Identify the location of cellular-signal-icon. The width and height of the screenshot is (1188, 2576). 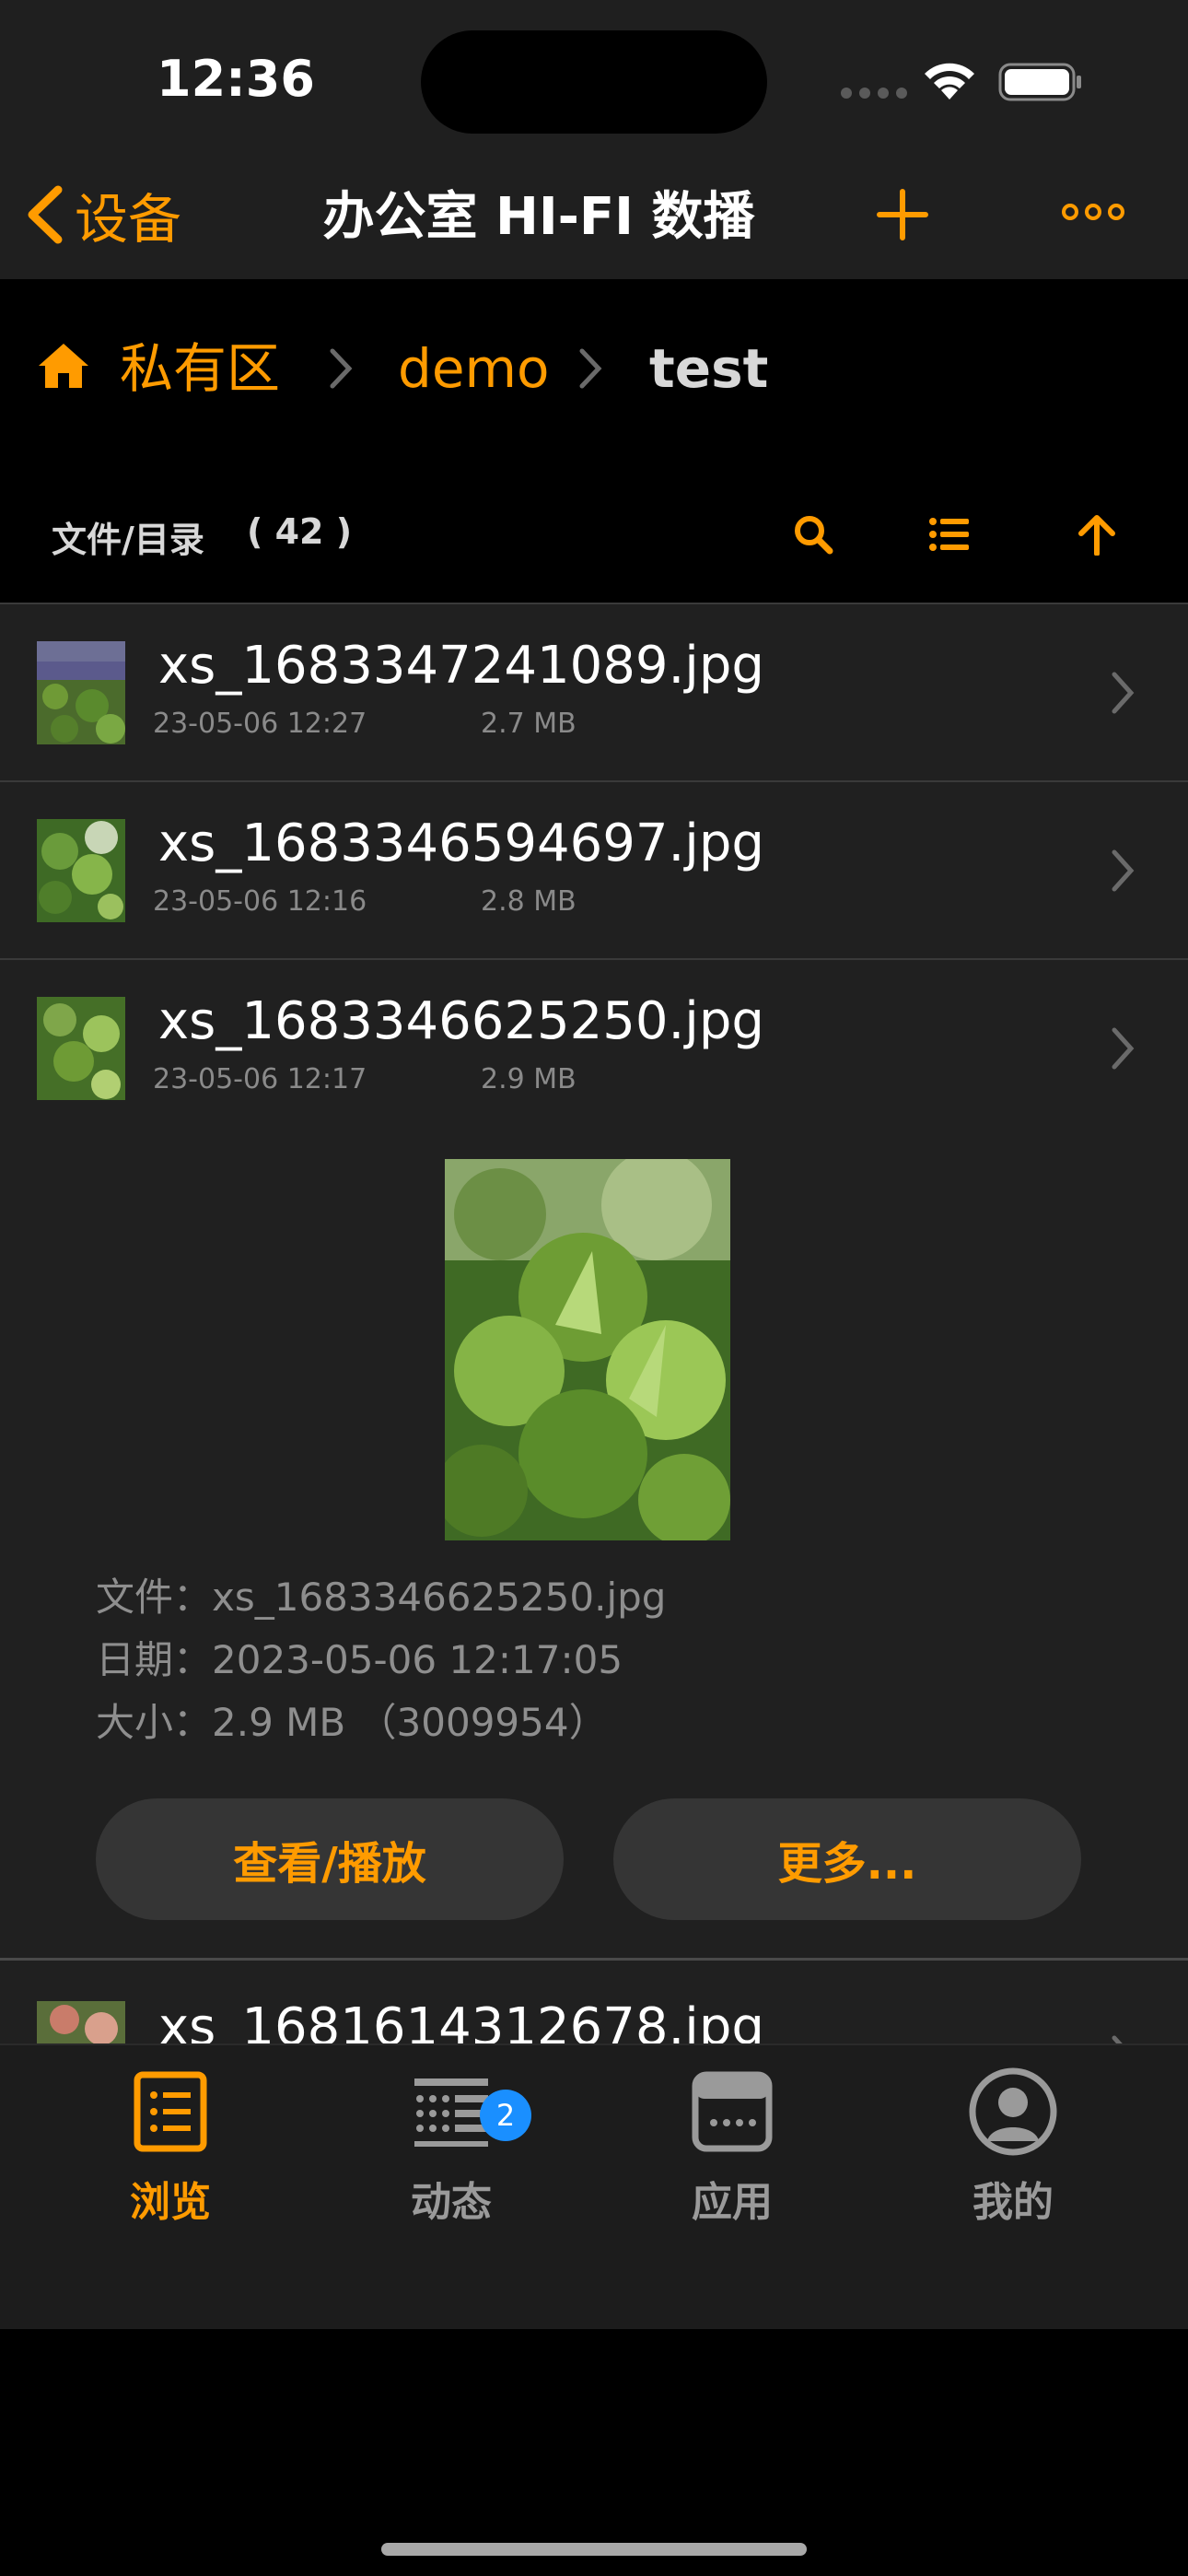
(874, 93).